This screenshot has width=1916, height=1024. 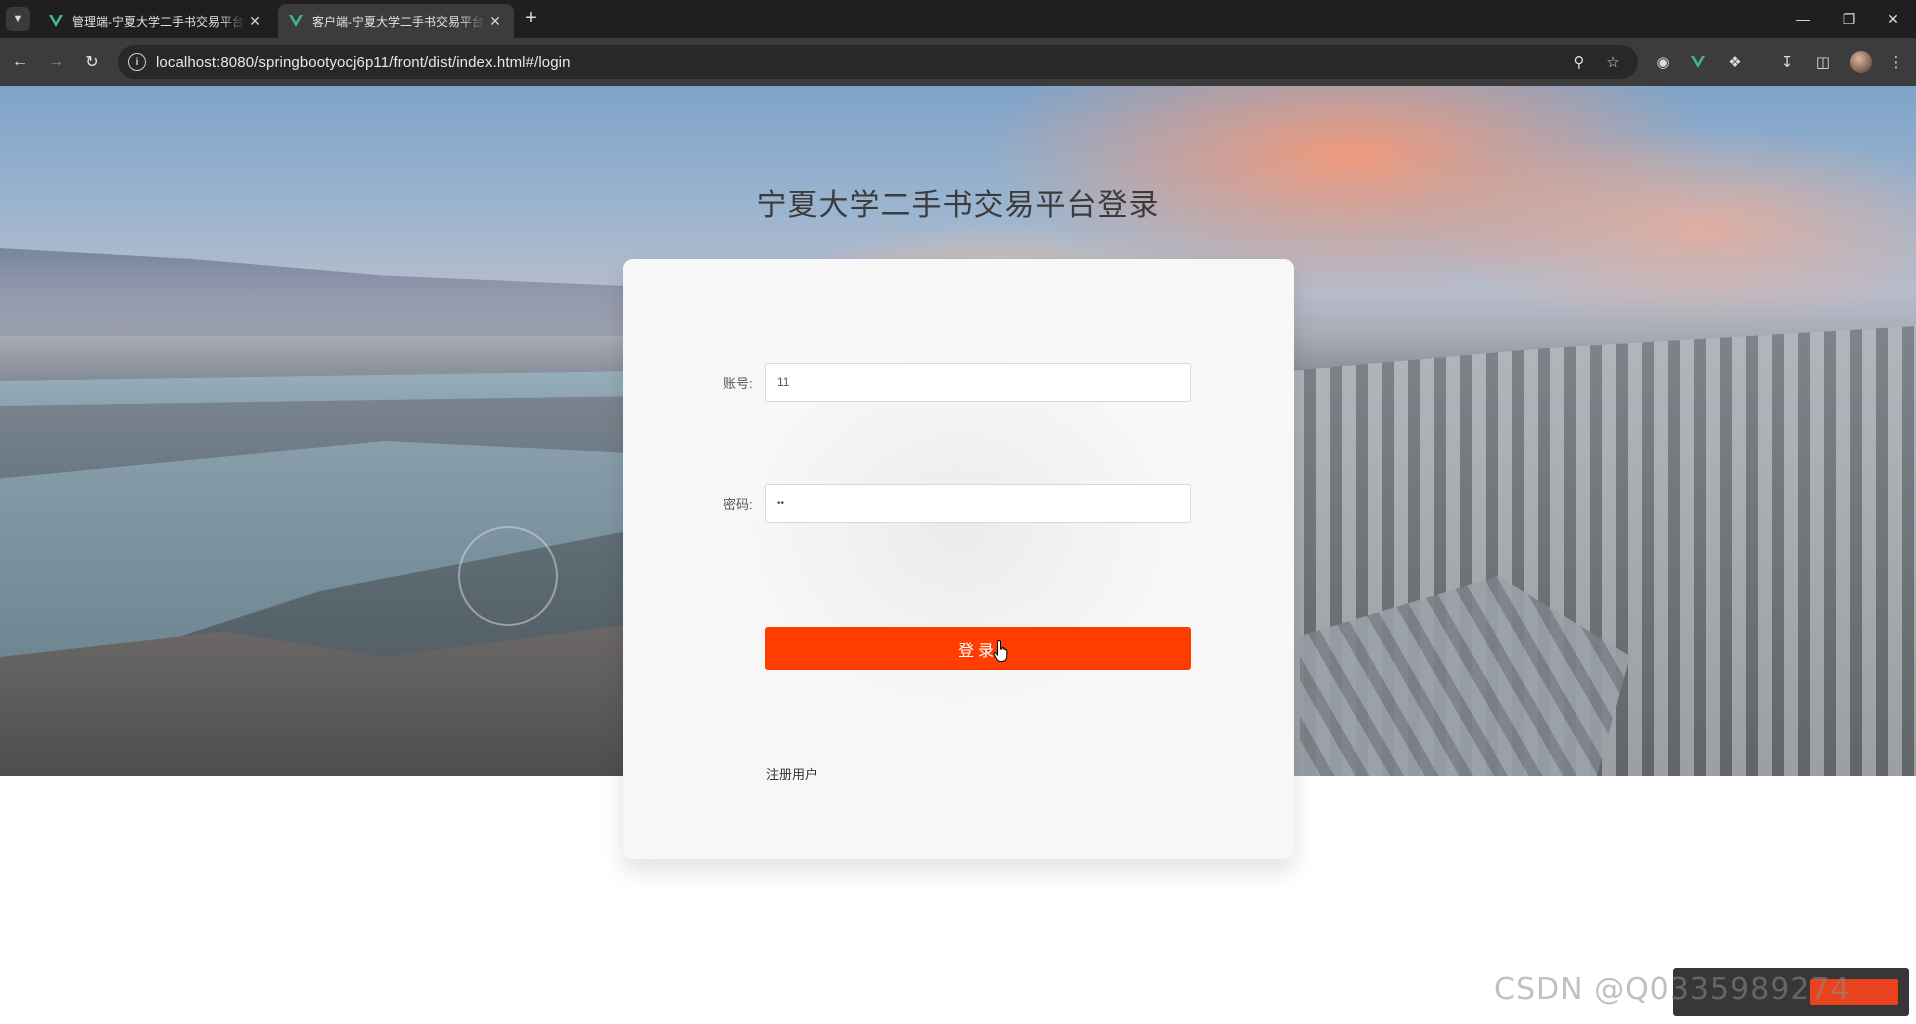 I want to click on star-icon: ☆, so click(x=1613, y=62).